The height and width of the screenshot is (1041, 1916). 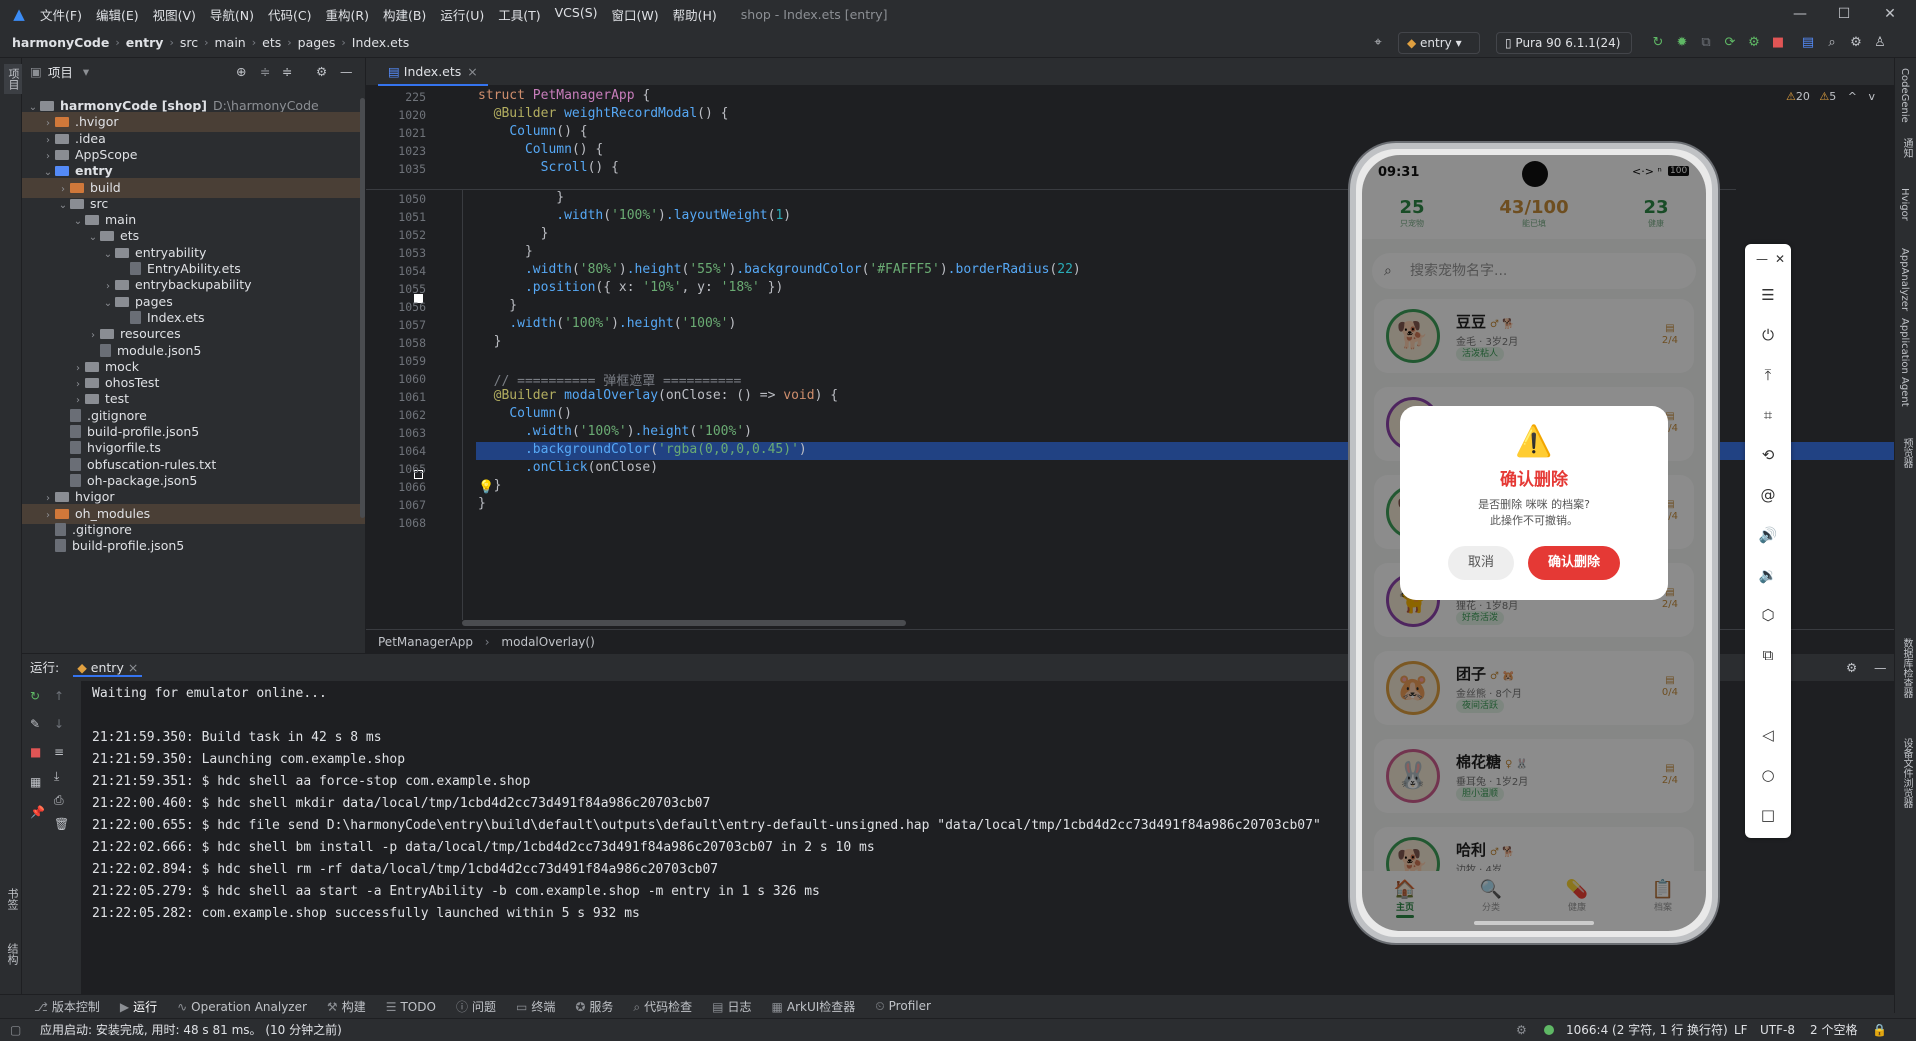 What do you see at coordinates (35, 696) in the screenshot?
I see `rerun-icon: ↻` at bounding box center [35, 696].